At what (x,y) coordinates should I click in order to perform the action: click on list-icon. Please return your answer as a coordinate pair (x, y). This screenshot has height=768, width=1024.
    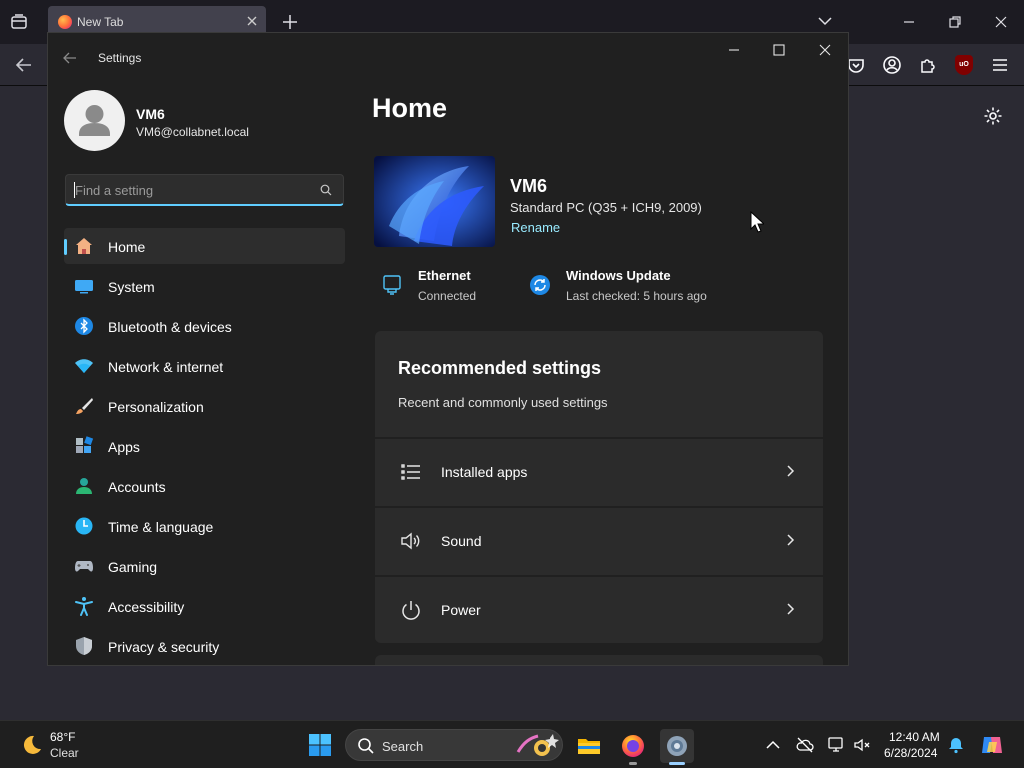
    Looking at the image, I should click on (410, 472).